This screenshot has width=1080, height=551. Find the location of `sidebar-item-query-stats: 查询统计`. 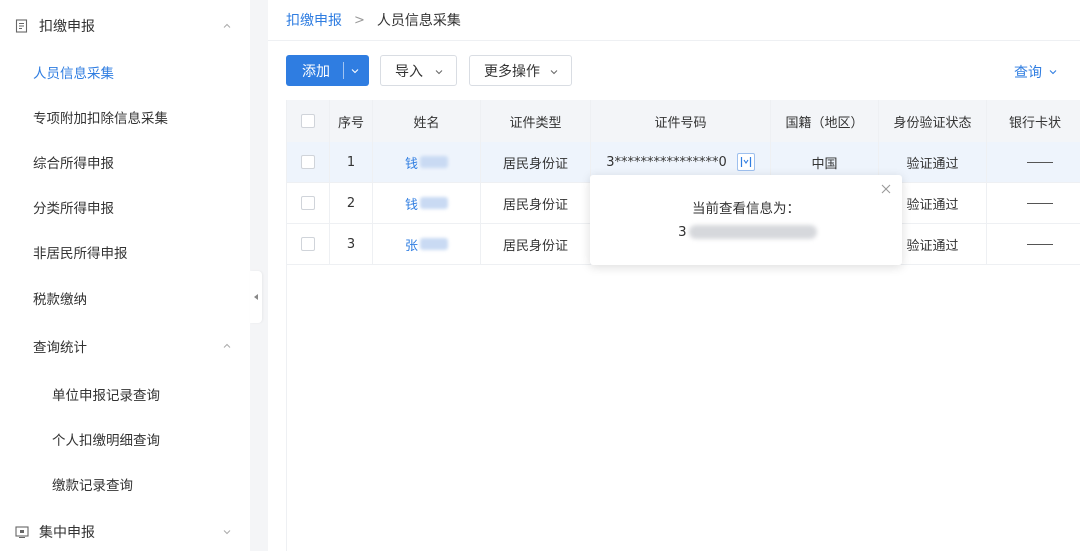

sidebar-item-query-stats: 查询统计 is located at coordinates (125, 346).